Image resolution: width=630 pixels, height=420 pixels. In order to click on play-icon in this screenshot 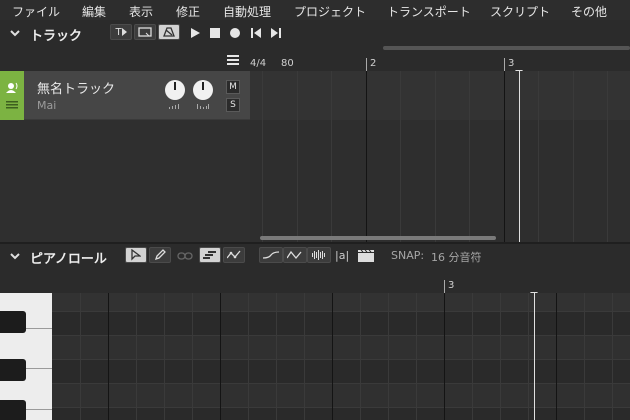, I will do `click(195, 33)`.